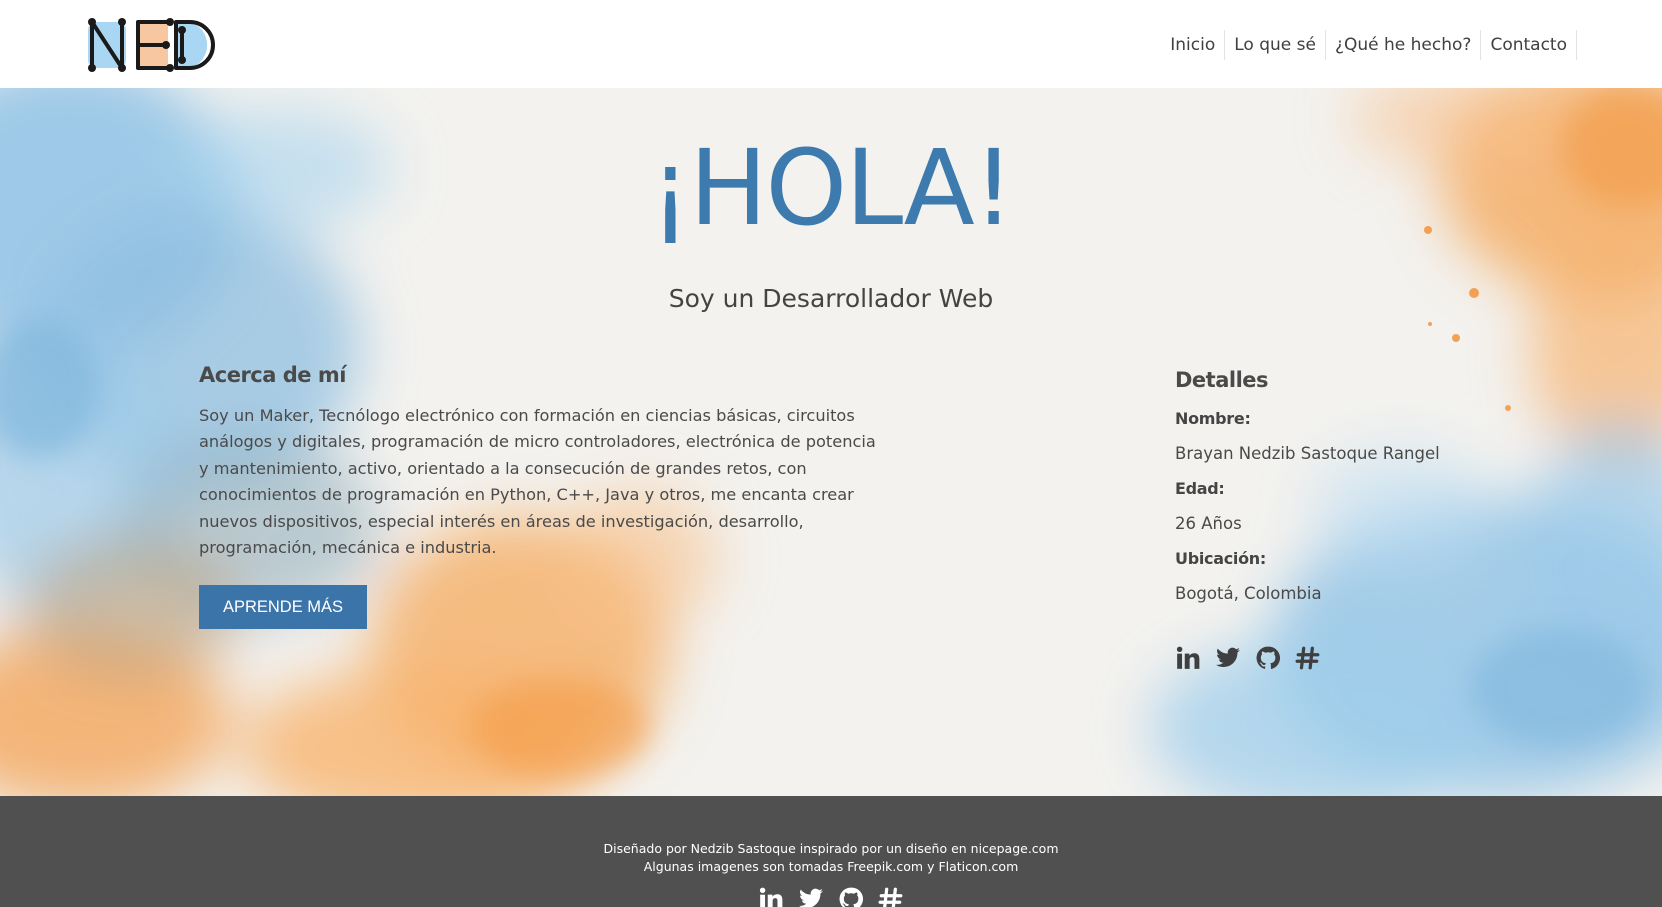 The height and width of the screenshot is (907, 1662). Describe the element at coordinates (1268, 658) in the screenshot. I see `github-icon` at that location.